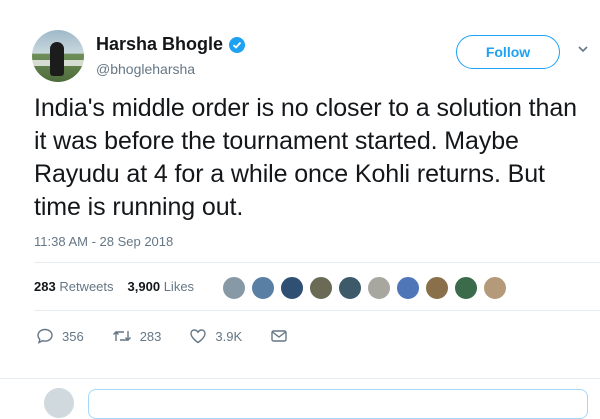 The image size is (600, 419). I want to click on user-name: Harsha Bhogle, so click(171, 44).